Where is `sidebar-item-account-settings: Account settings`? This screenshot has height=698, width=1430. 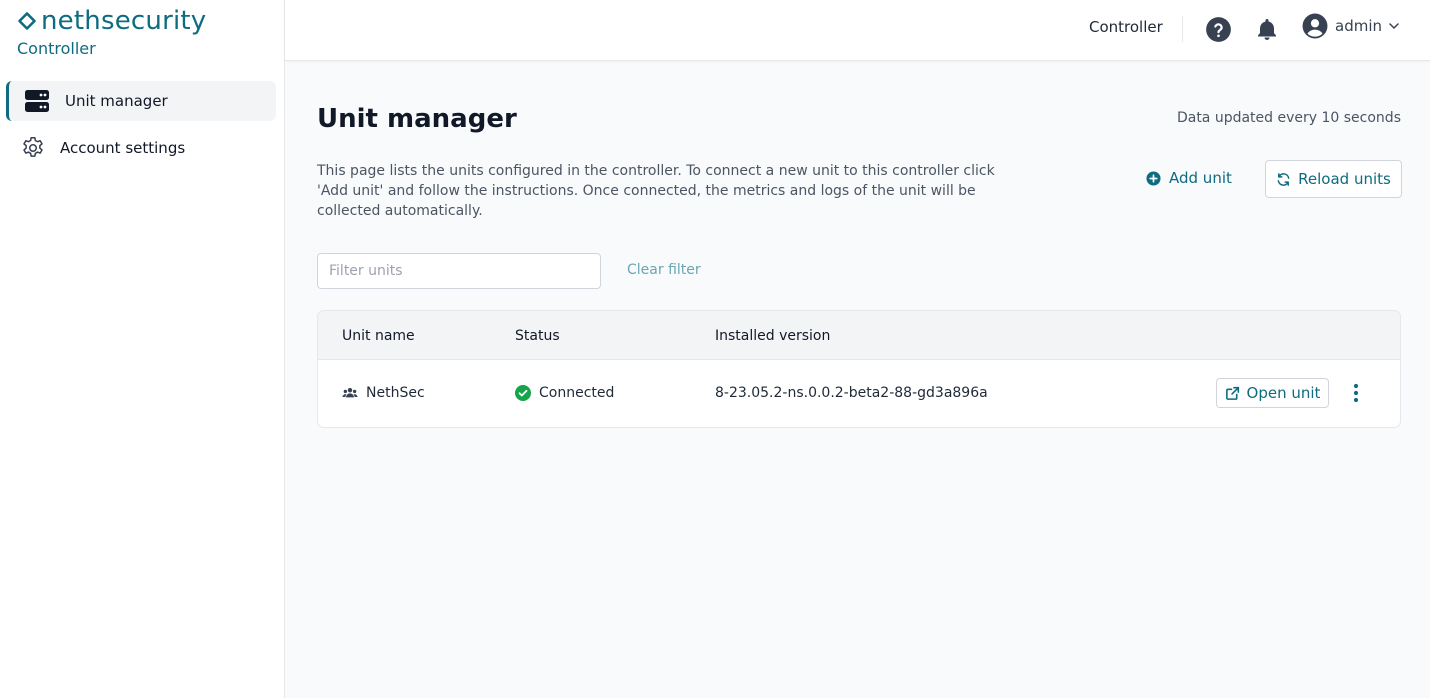 sidebar-item-account-settings: Account settings is located at coordinates (141, 148).